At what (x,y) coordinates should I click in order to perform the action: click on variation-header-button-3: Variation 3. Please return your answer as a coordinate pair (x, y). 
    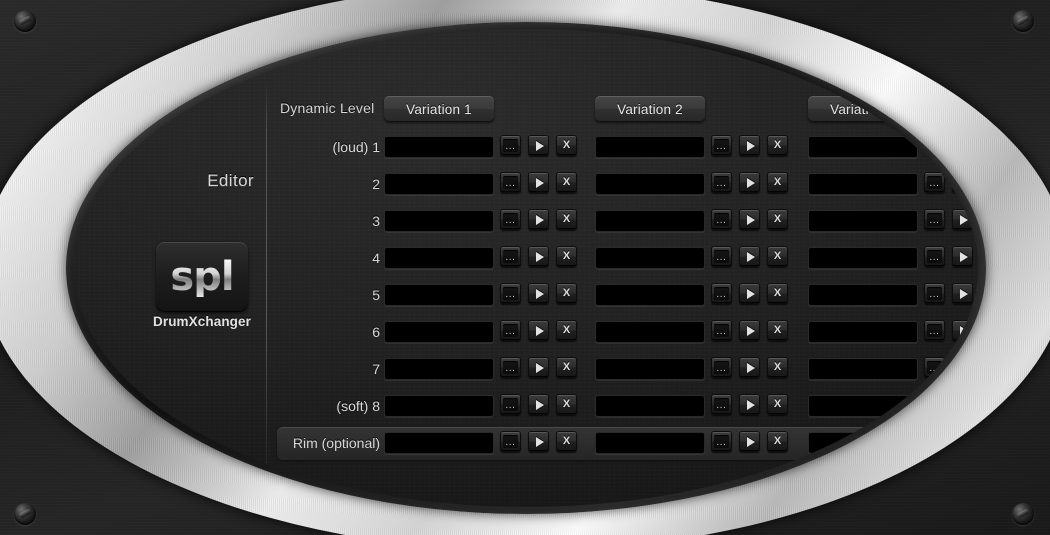
    Looking at the image, I should click on (863, 109).